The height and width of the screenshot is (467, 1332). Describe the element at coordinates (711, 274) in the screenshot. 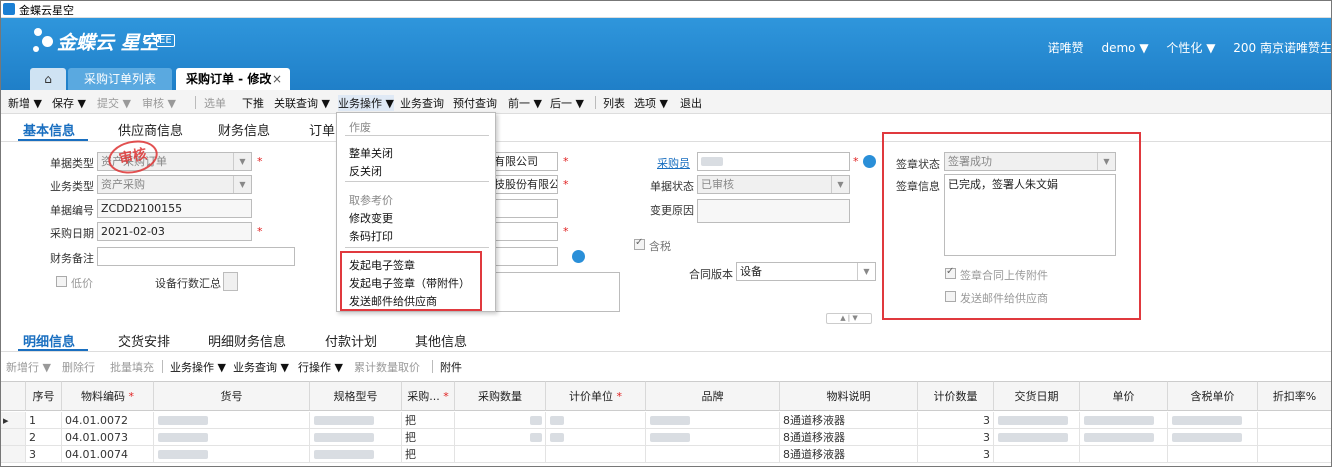

I see `contract-version-label: 合同版本` at that location.